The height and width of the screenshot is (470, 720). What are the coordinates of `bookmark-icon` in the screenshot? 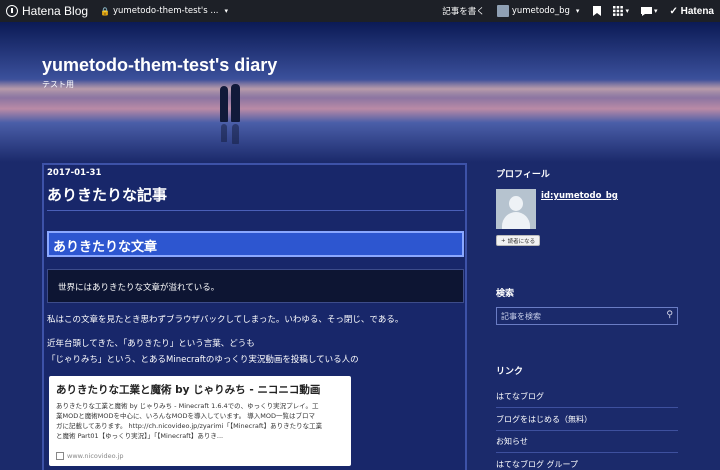 It's located at (597, 11).